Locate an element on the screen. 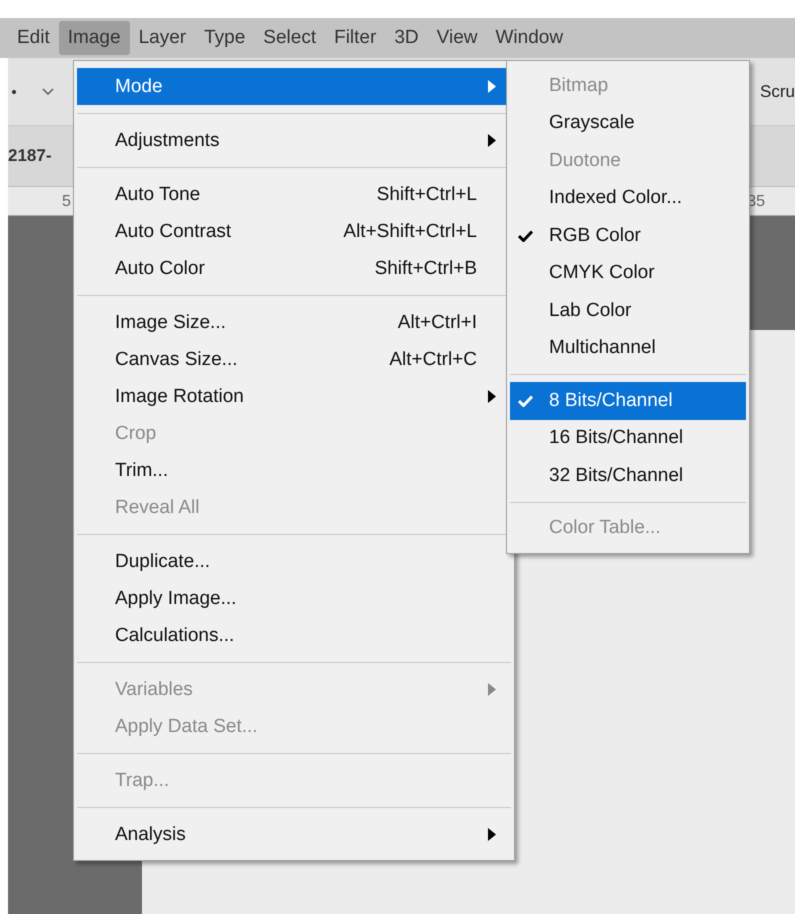 This screenshot has height=914, width=795. menu-bar-item: Select is located at coordinates (290, 38).